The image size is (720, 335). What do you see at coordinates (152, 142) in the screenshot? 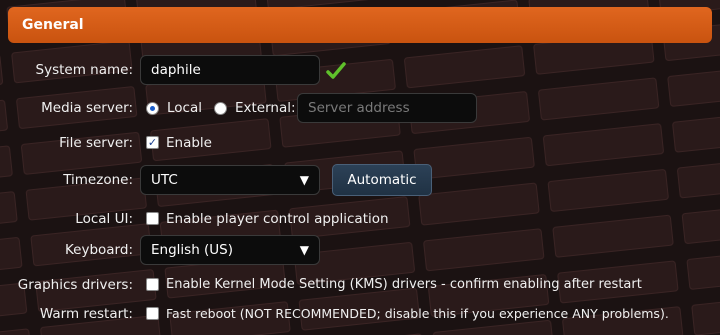
I see `file-server-checkbox: ✓` at bounding box center [152, 142].